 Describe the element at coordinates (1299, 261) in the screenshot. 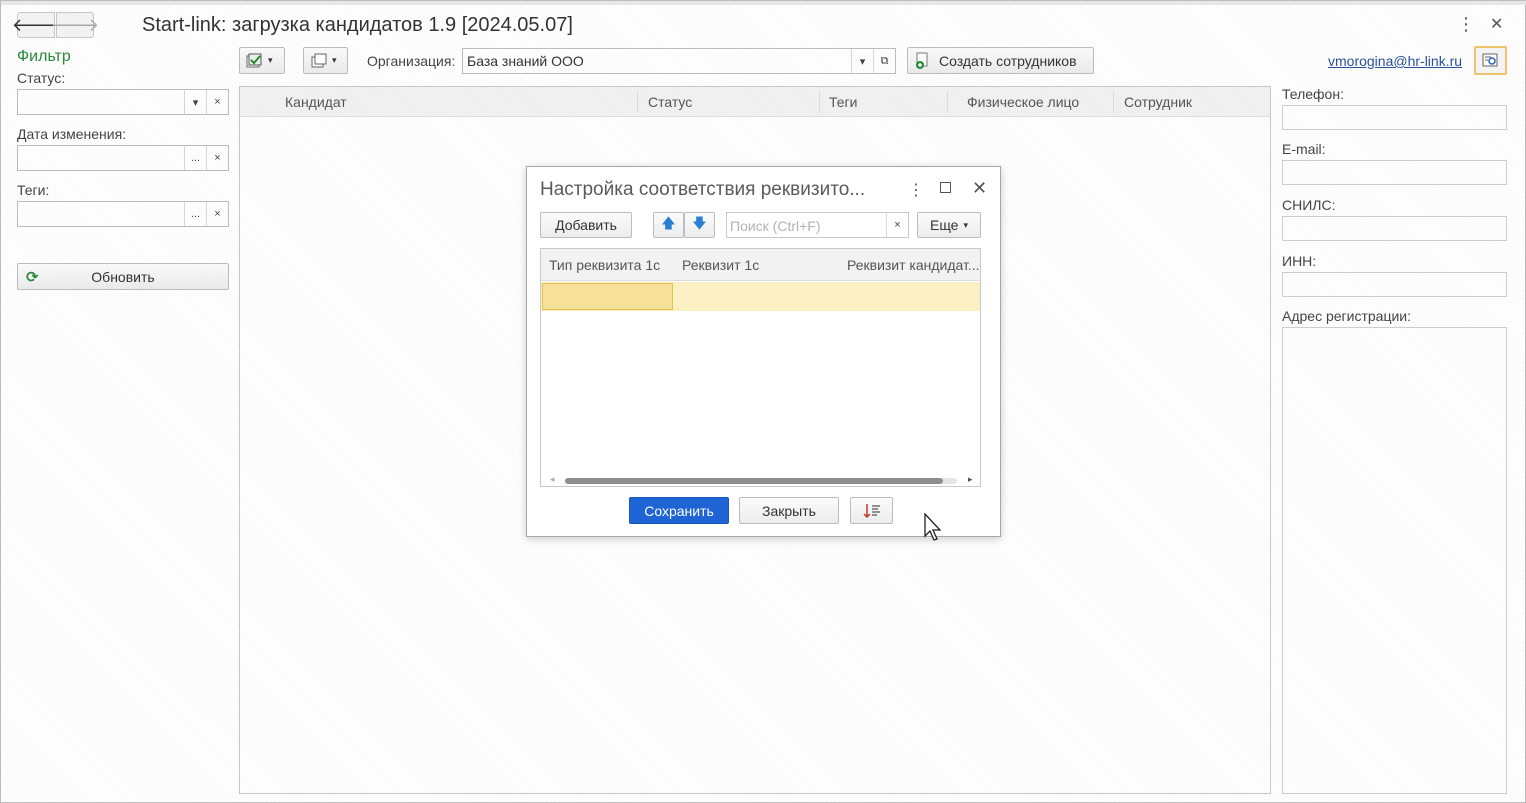

I see `inn-label: ИНН:` at that location.